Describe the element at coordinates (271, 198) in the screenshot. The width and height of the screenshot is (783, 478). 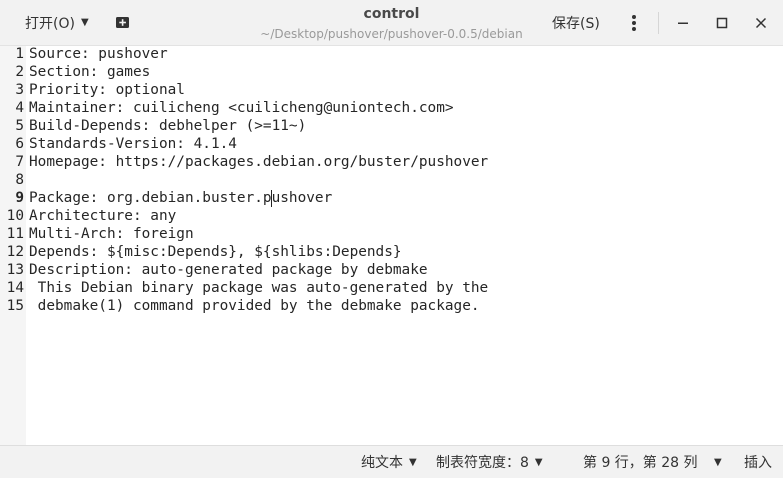
I see `text-cursor` at that location.